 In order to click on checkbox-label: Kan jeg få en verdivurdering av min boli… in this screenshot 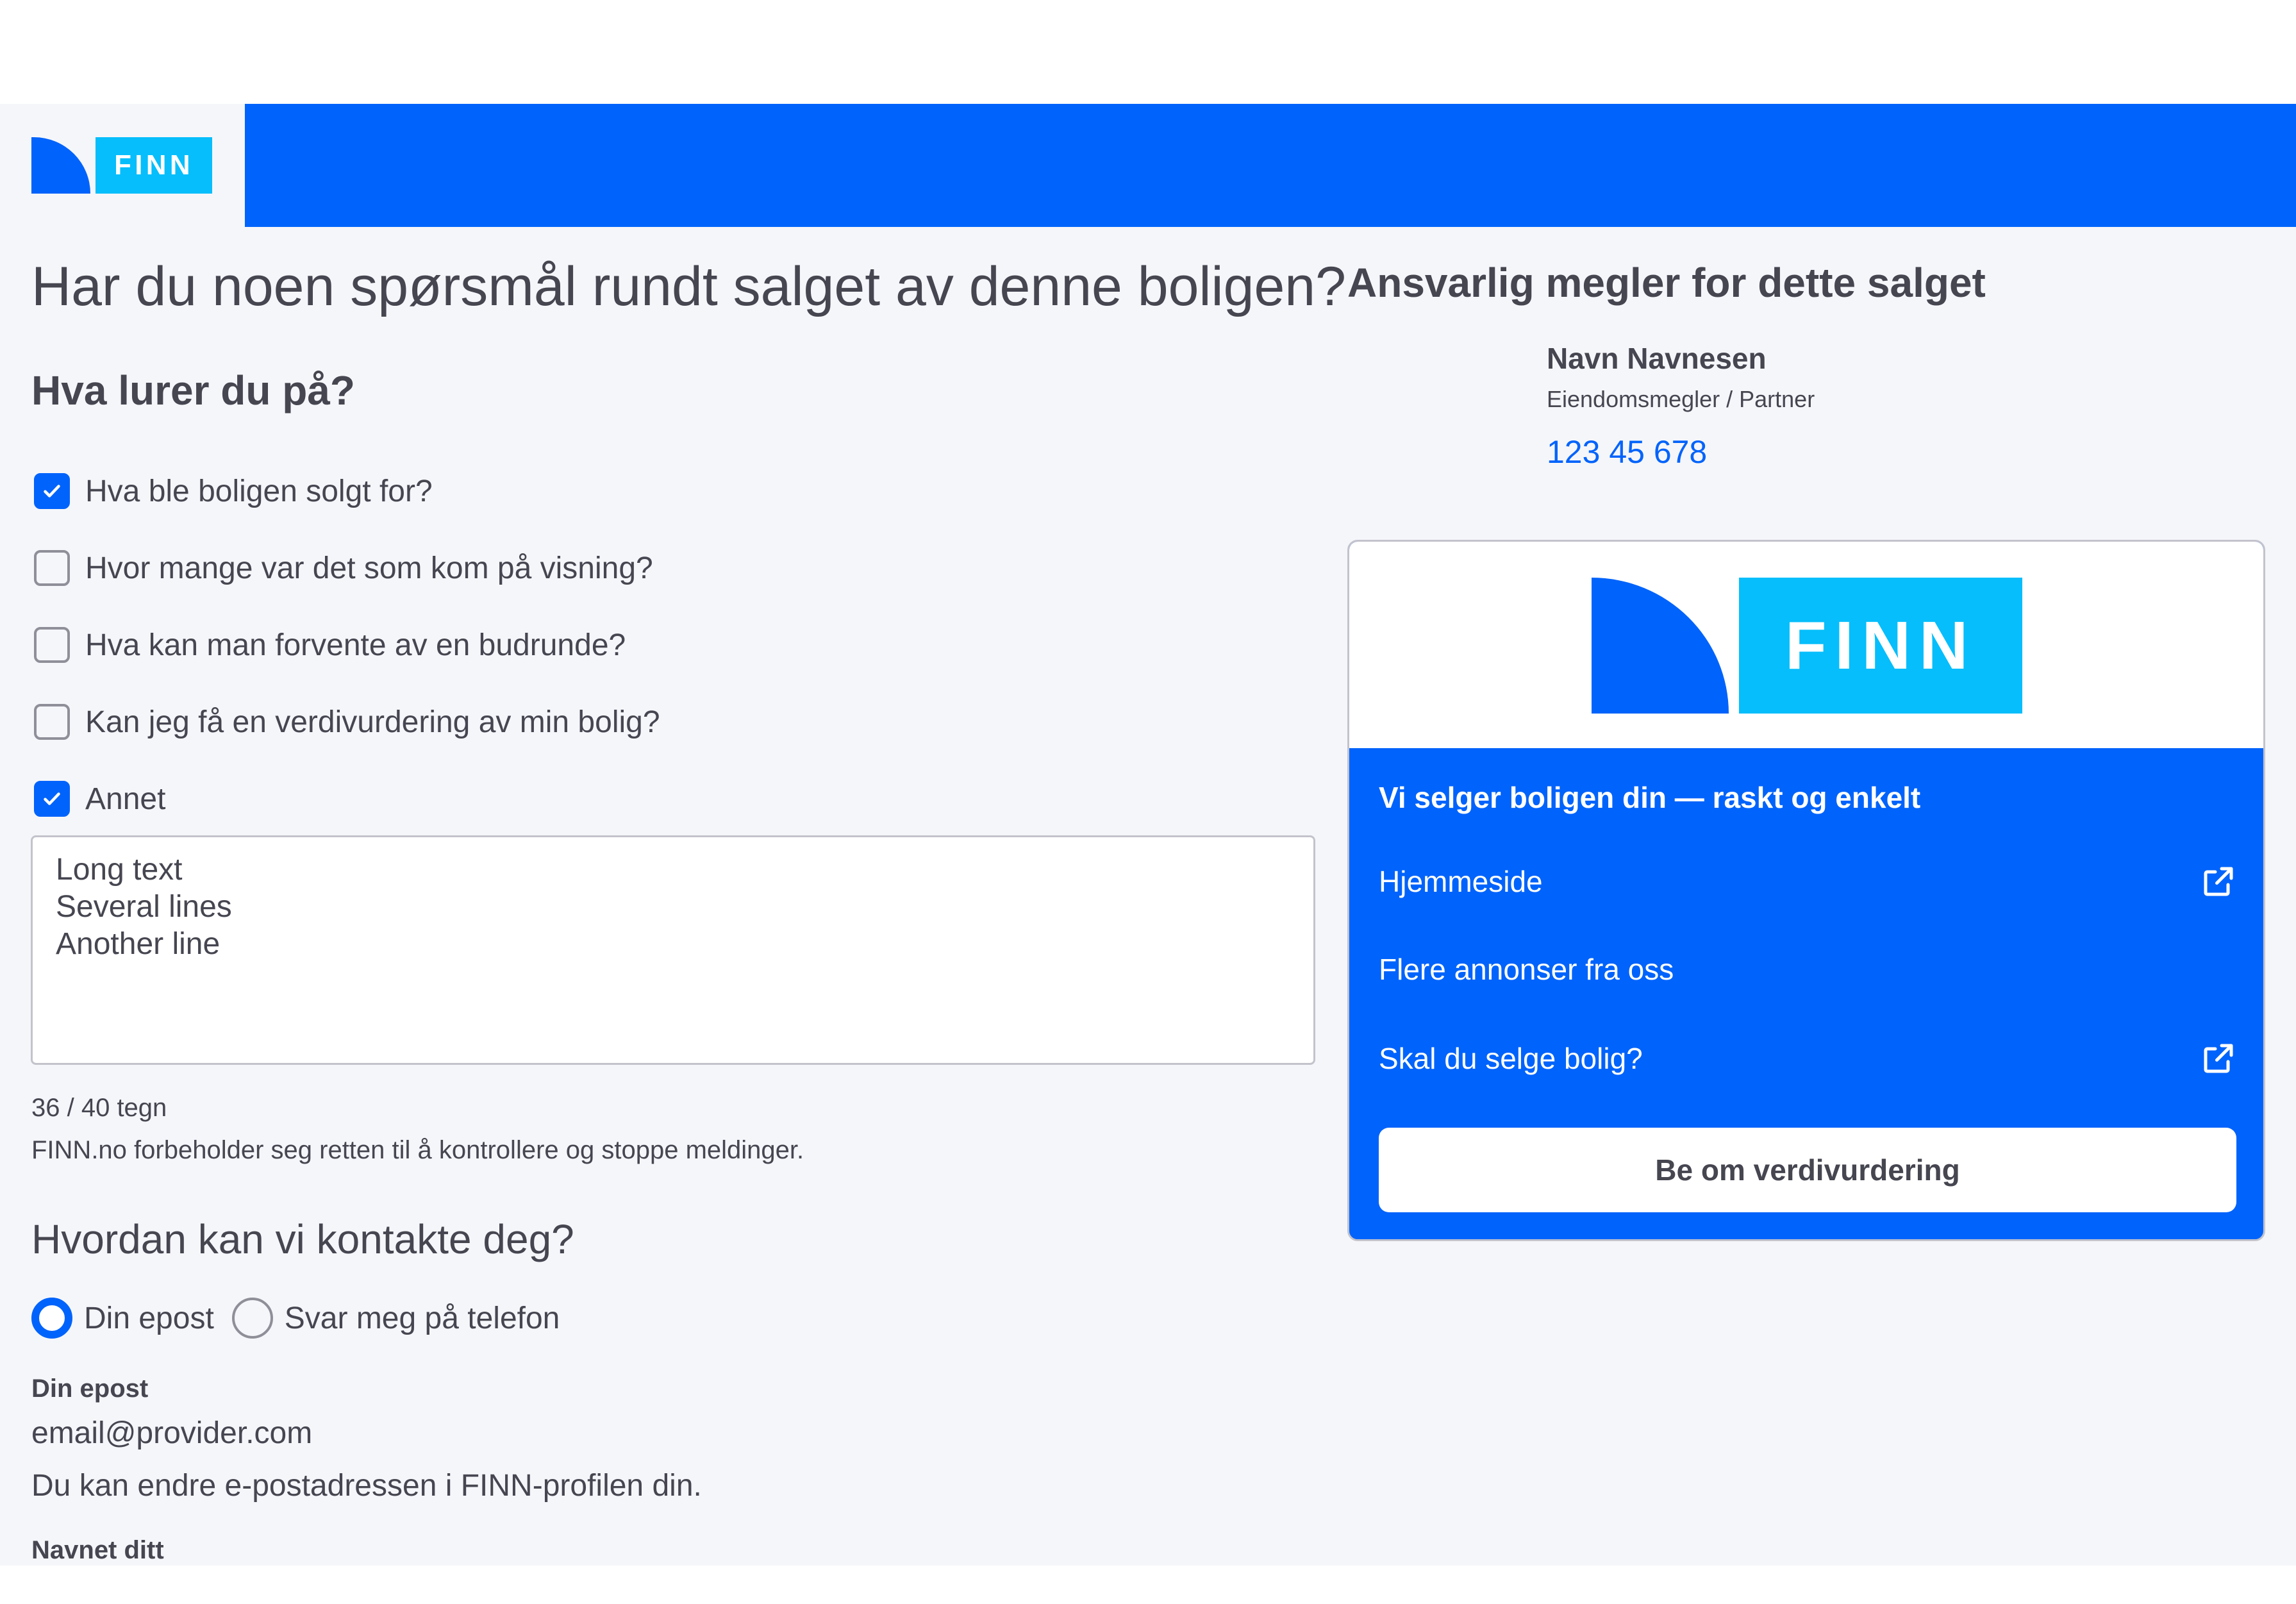, I will do `click(372, 722)`.